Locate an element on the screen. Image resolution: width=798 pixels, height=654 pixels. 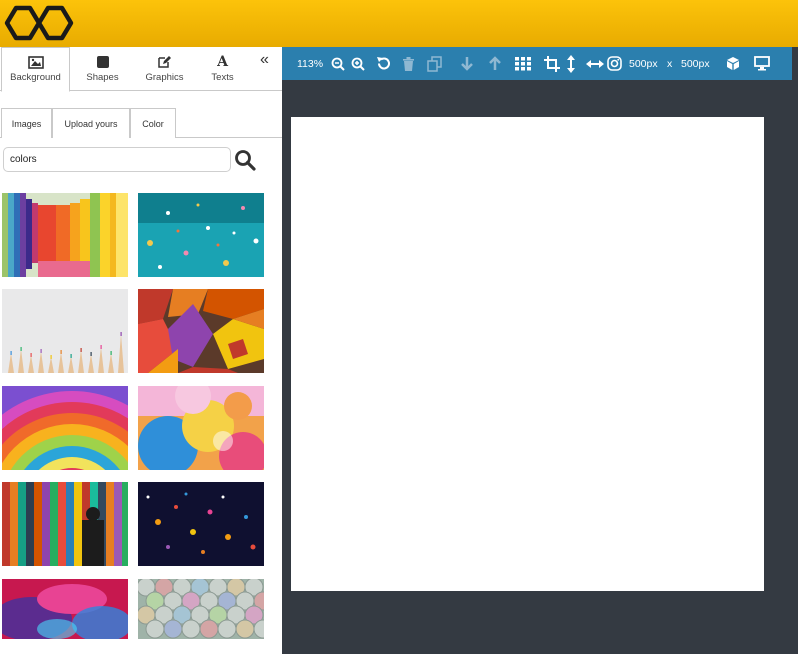
editor-toolbar: 113% 500px x 500px is located at coordinates (537, 63).